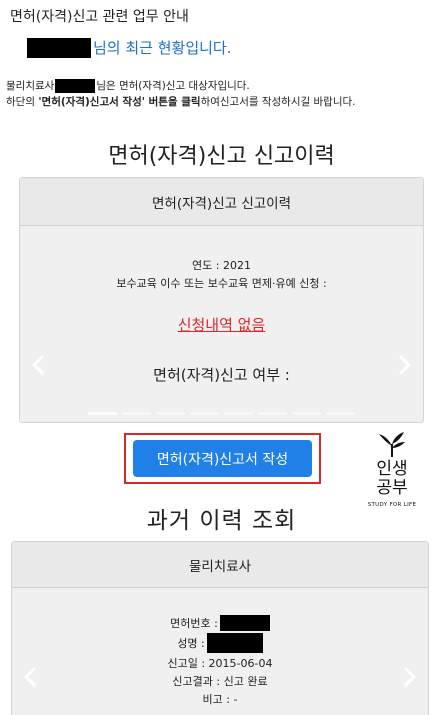  Describe the element at coordinates (119, 102) in the screenshot. I see `notice-line2-bold: '면허(자격)신고서 작성' 버튼을 클릭` at that location.